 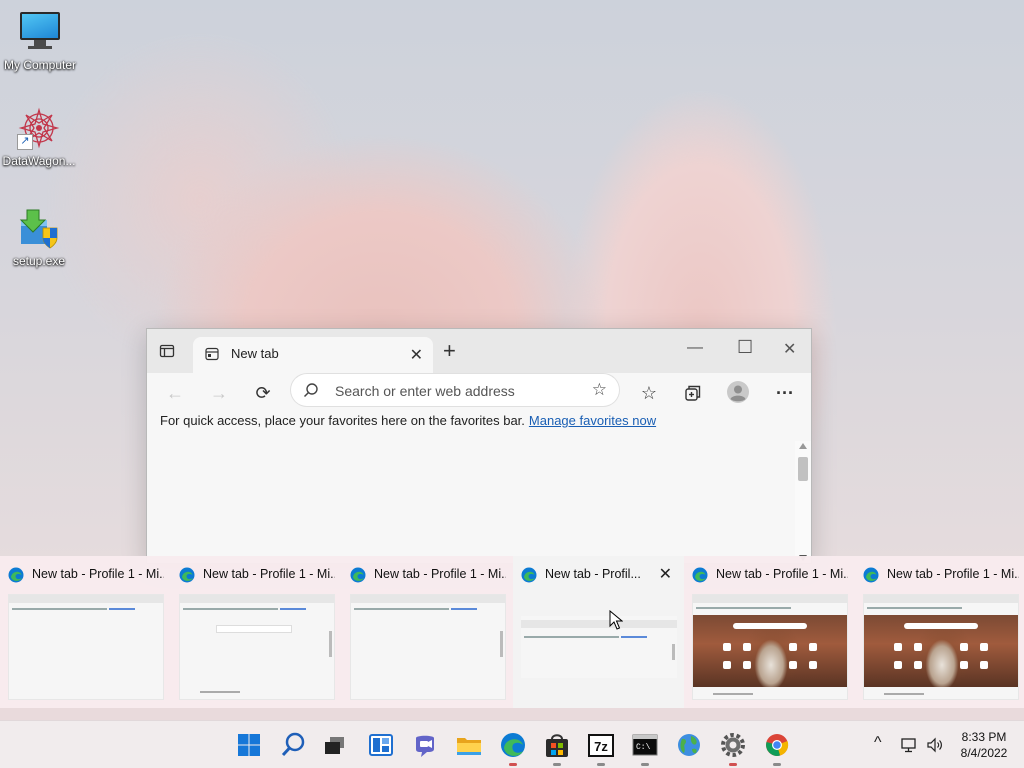 What do you see at coordinates (745, 347) in the screenshot?
I see `maximize-button: ☐` at bounding box center [745, 347].